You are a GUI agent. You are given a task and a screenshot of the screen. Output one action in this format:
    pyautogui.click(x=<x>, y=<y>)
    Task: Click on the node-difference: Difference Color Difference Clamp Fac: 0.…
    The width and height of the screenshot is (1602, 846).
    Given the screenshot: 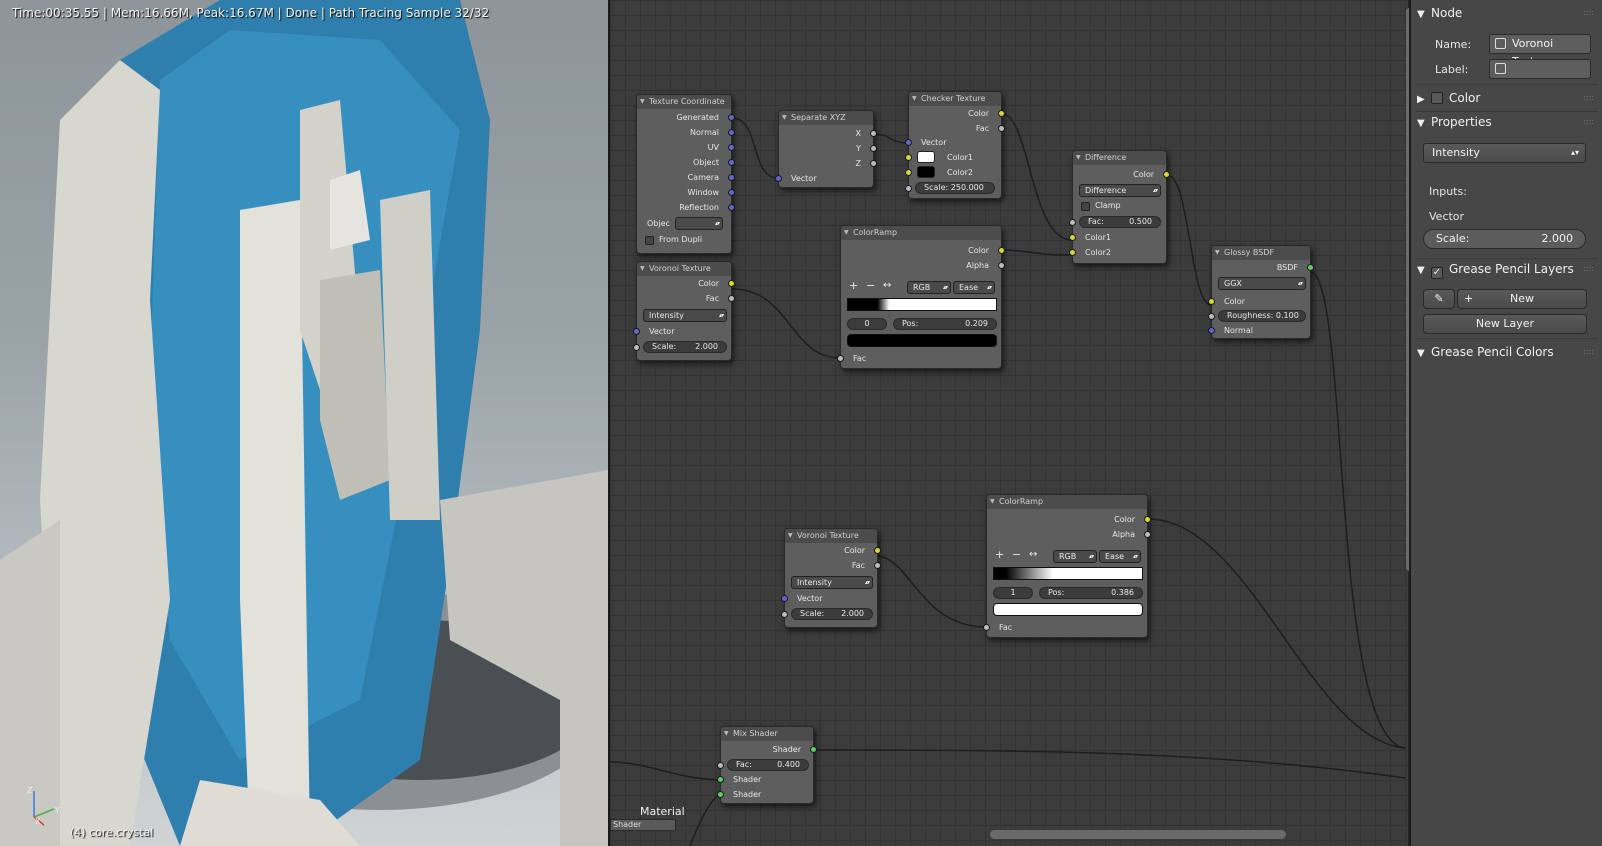 What is the action you would take?
    pyautogui.click(x=1119, y=207)
    